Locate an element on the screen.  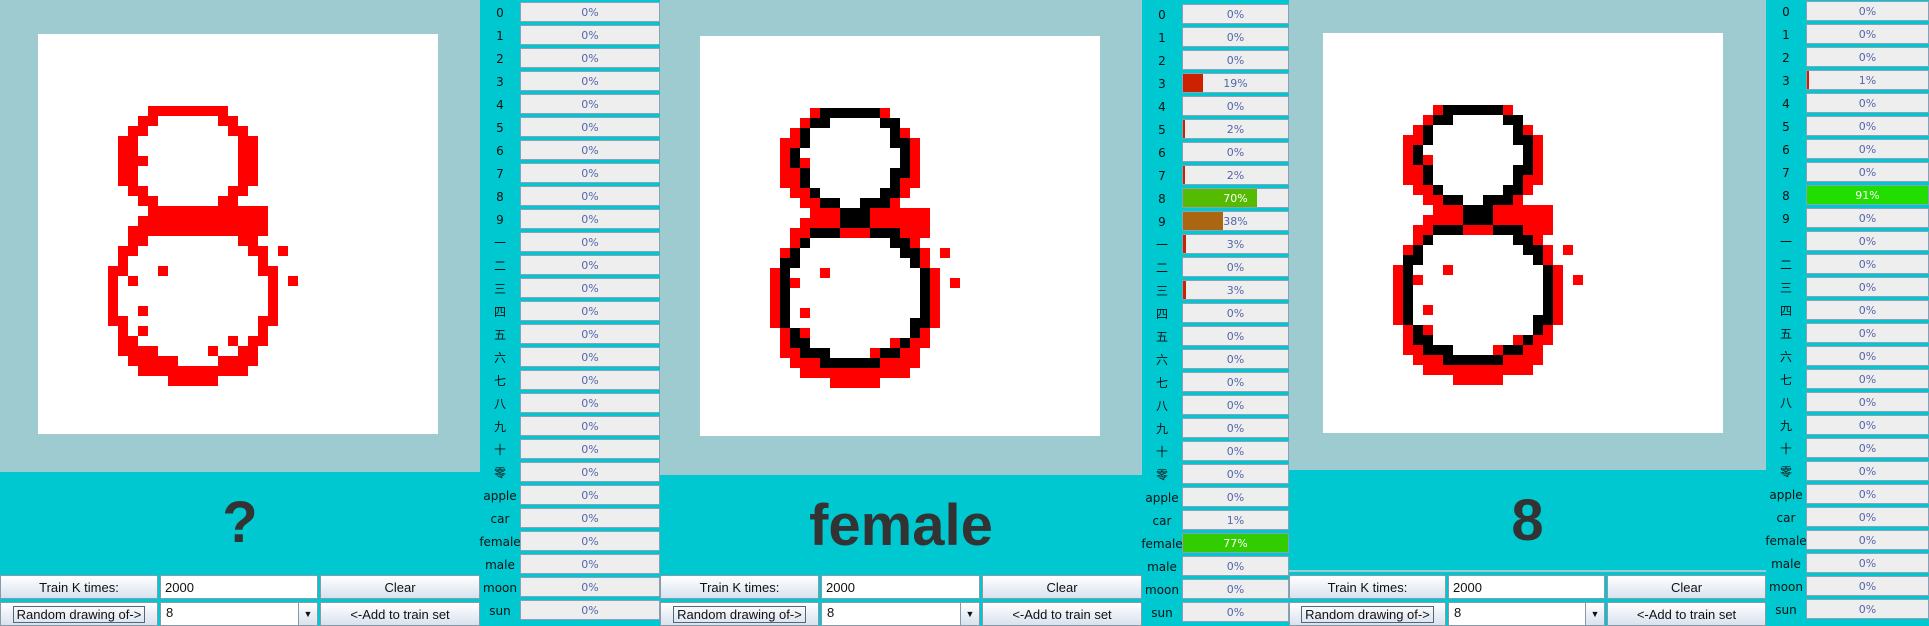
probability-value: 91% is located at coordinates (1867, 195).